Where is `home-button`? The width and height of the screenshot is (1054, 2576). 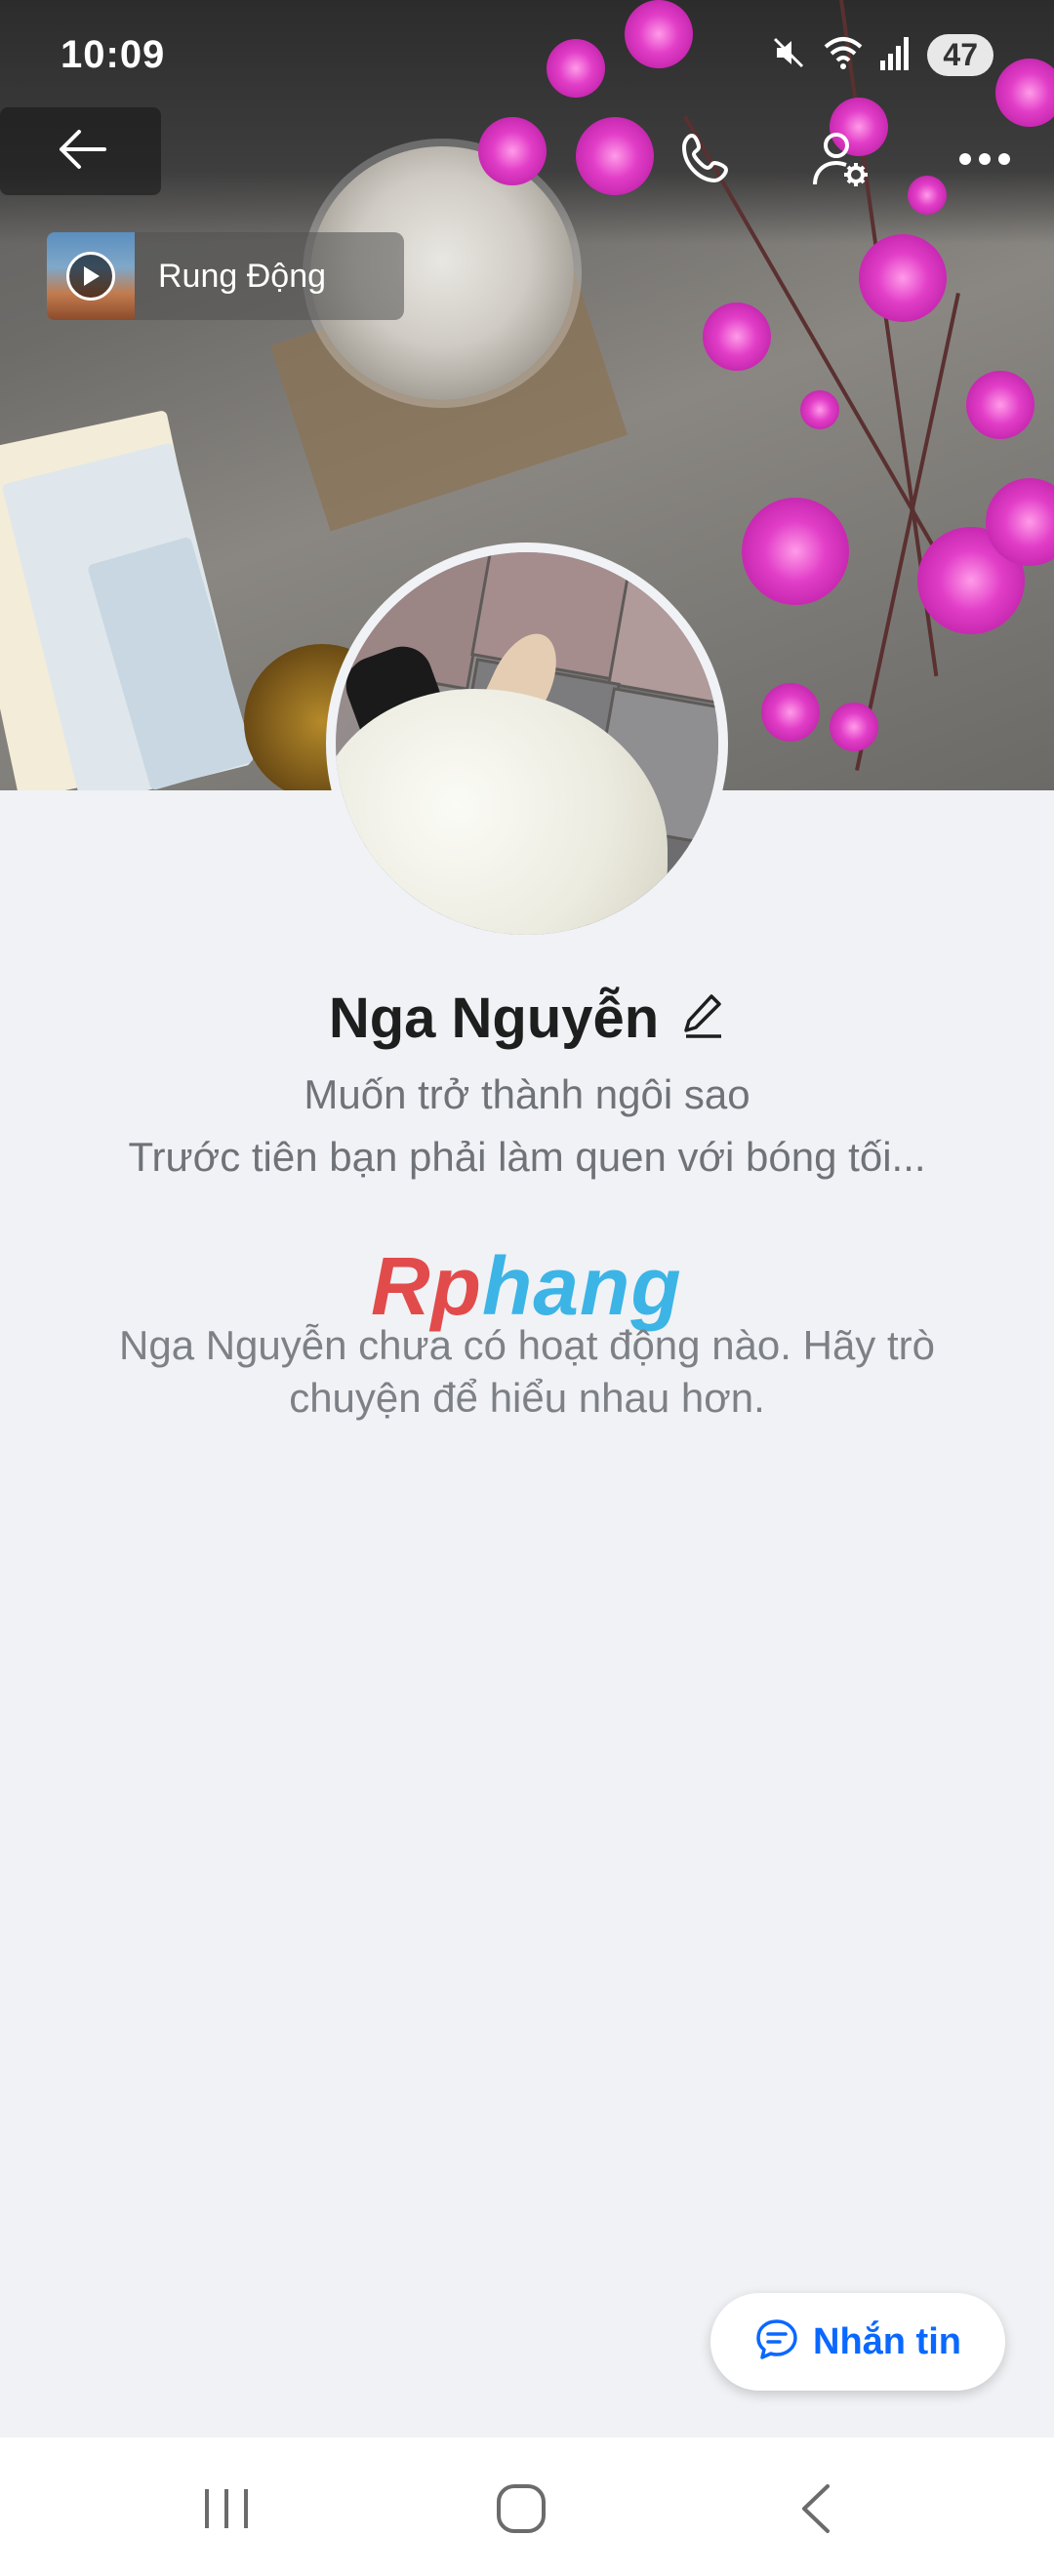
home-button is located at coordinates (521, 2511).